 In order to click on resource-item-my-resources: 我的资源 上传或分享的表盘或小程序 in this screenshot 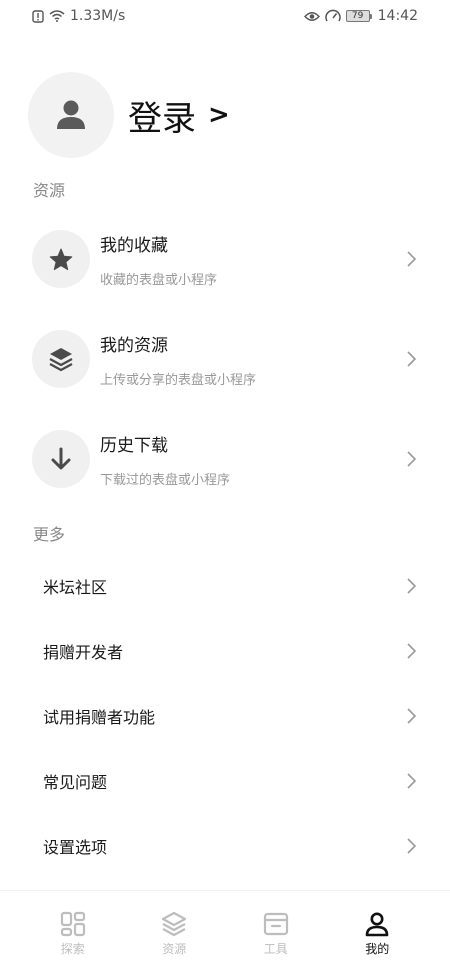, I will do `click(225, 359)`.